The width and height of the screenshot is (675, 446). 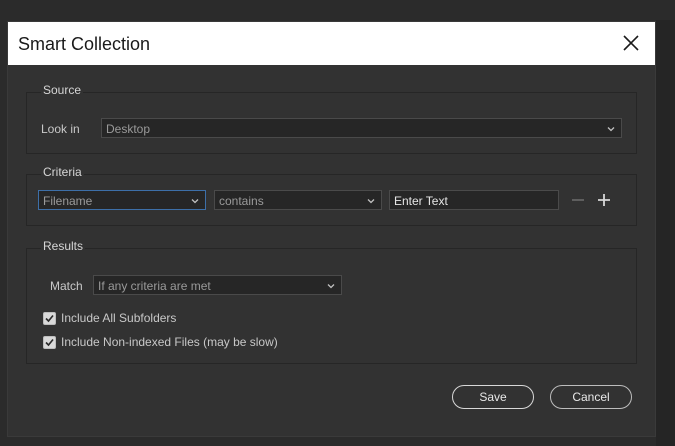 I want to click on remove-criteria-icon, so click(x=578, y=200).